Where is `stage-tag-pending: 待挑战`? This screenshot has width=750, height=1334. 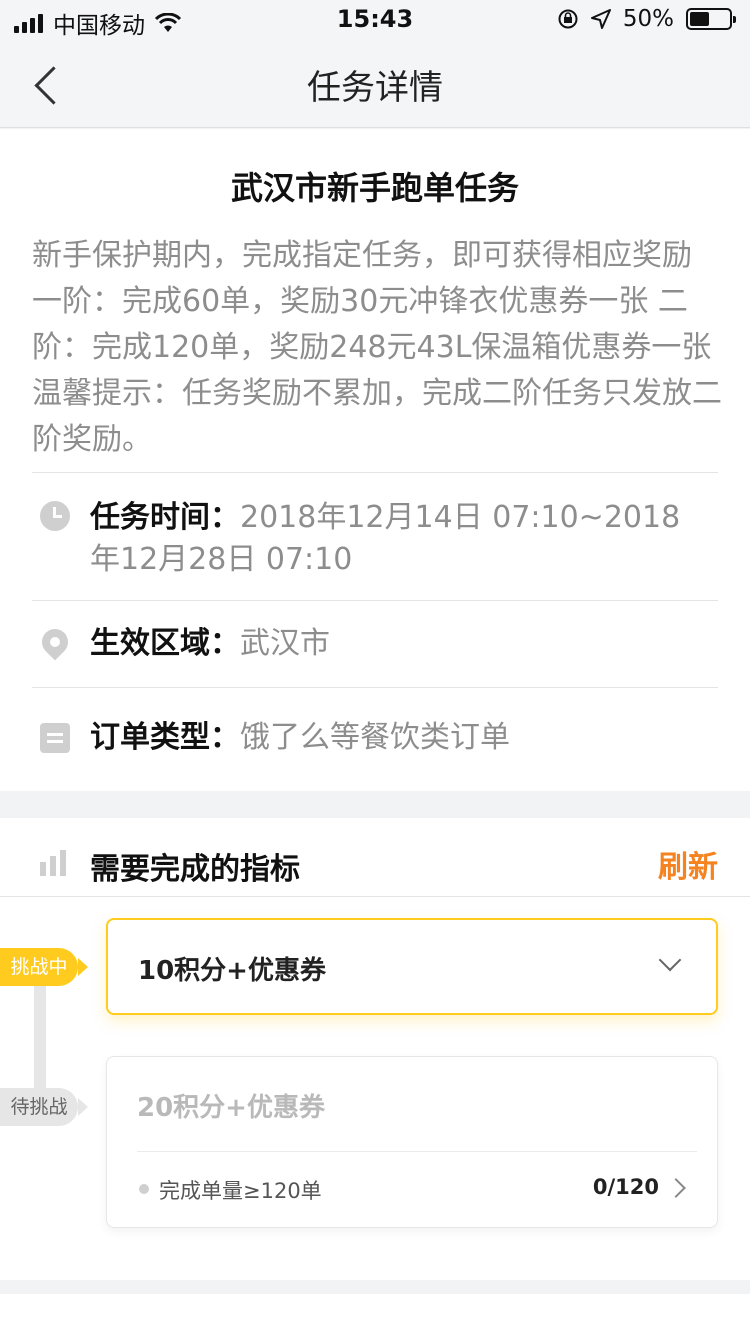 stage-tag-pending: 待挑战 is located at coordinates (44, 1107).